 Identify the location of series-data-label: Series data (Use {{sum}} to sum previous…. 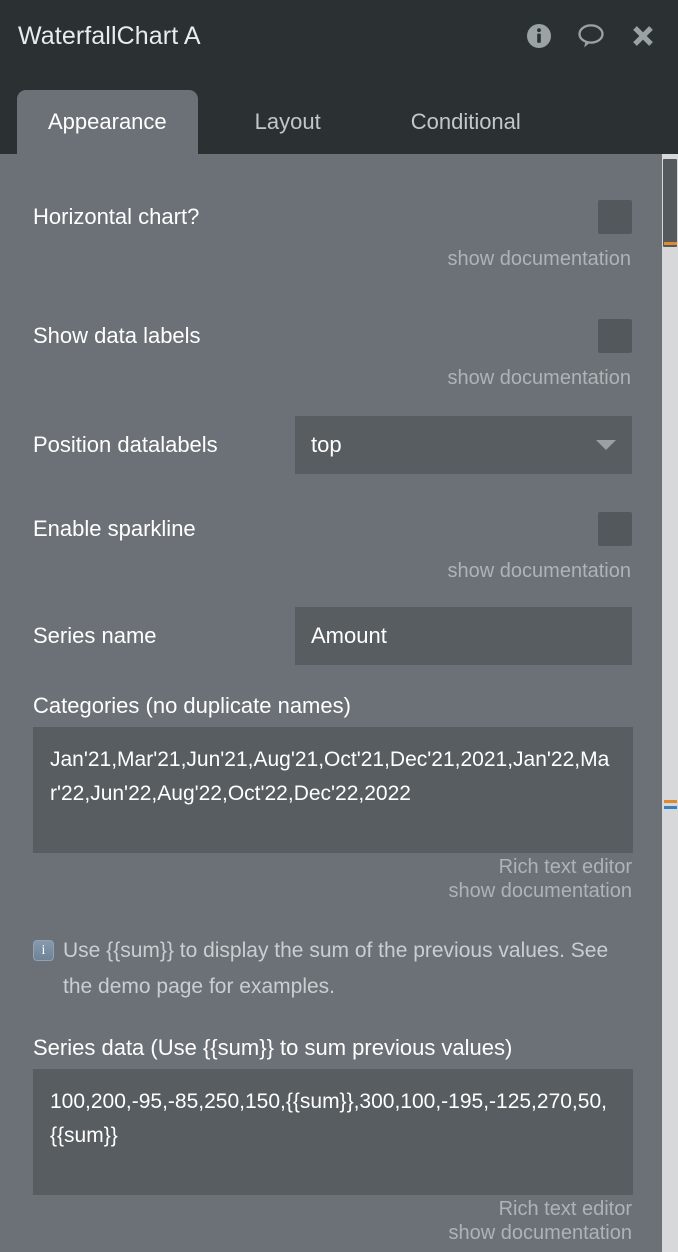
(273, 1048).